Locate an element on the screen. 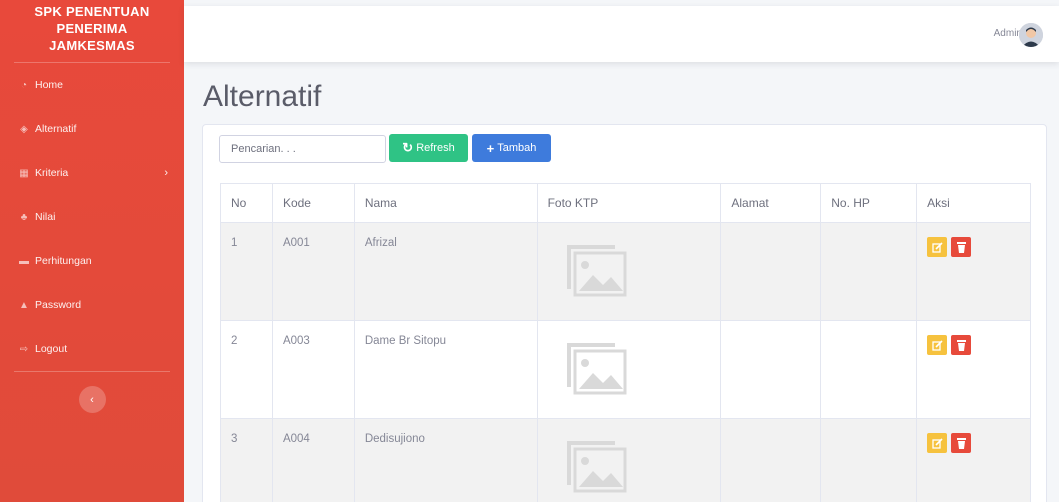  table-row: 3 A004 Dedisujiono is located at coordinates (625, 460).